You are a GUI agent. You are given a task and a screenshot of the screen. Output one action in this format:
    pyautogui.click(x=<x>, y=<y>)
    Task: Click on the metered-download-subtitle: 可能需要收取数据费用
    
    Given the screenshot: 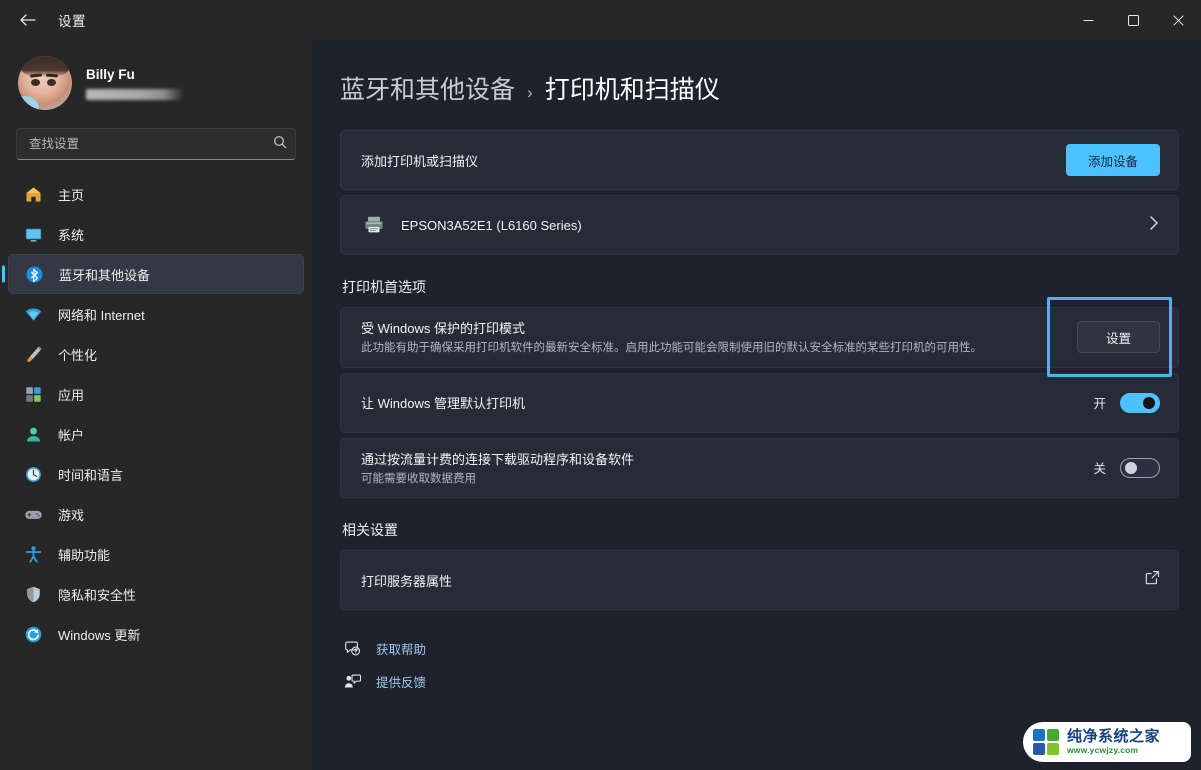 What is the action you would take?
    pyautogui.click(x=418, y=478)
    